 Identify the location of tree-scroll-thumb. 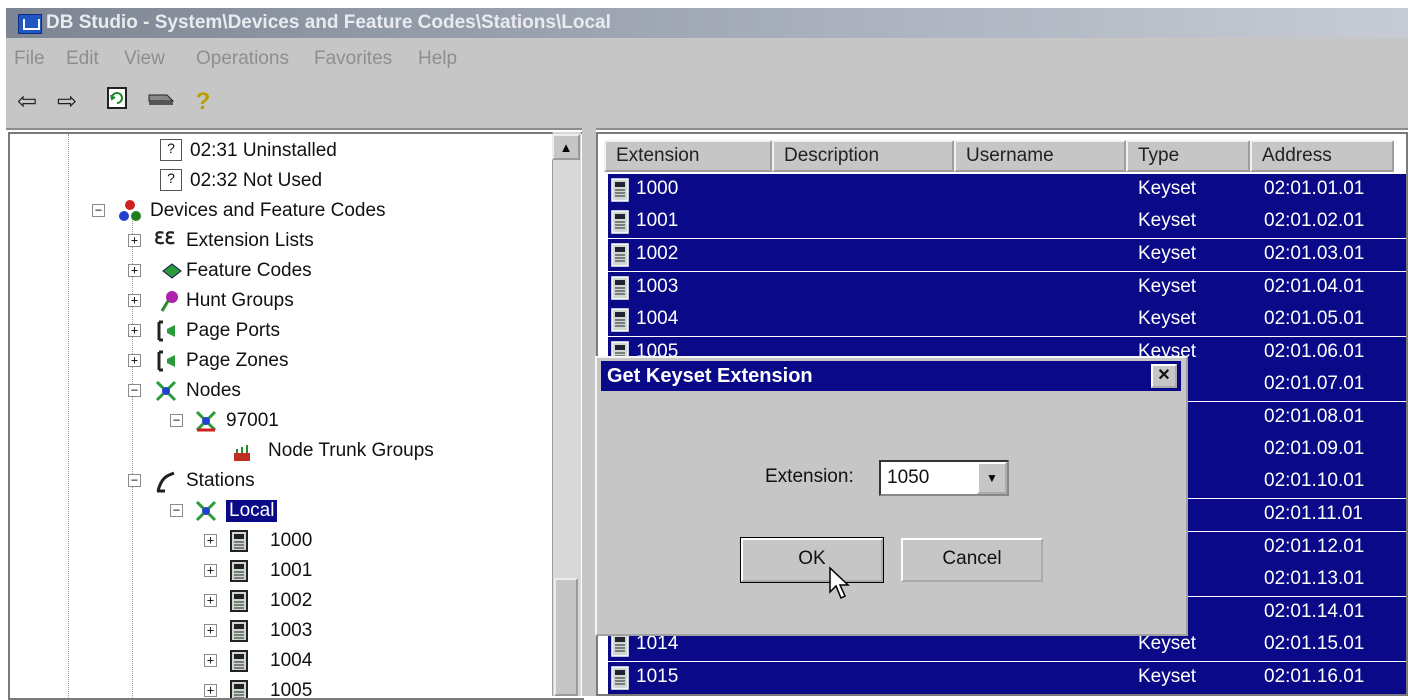
(566, 637).